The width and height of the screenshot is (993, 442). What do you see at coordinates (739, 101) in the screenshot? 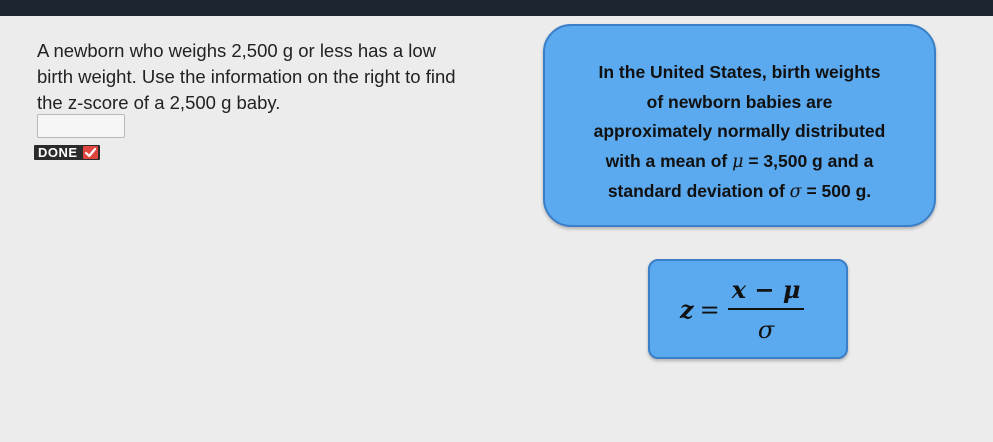
I see `info-line-2: of newborn babies are` at bounding box center [739, 101].